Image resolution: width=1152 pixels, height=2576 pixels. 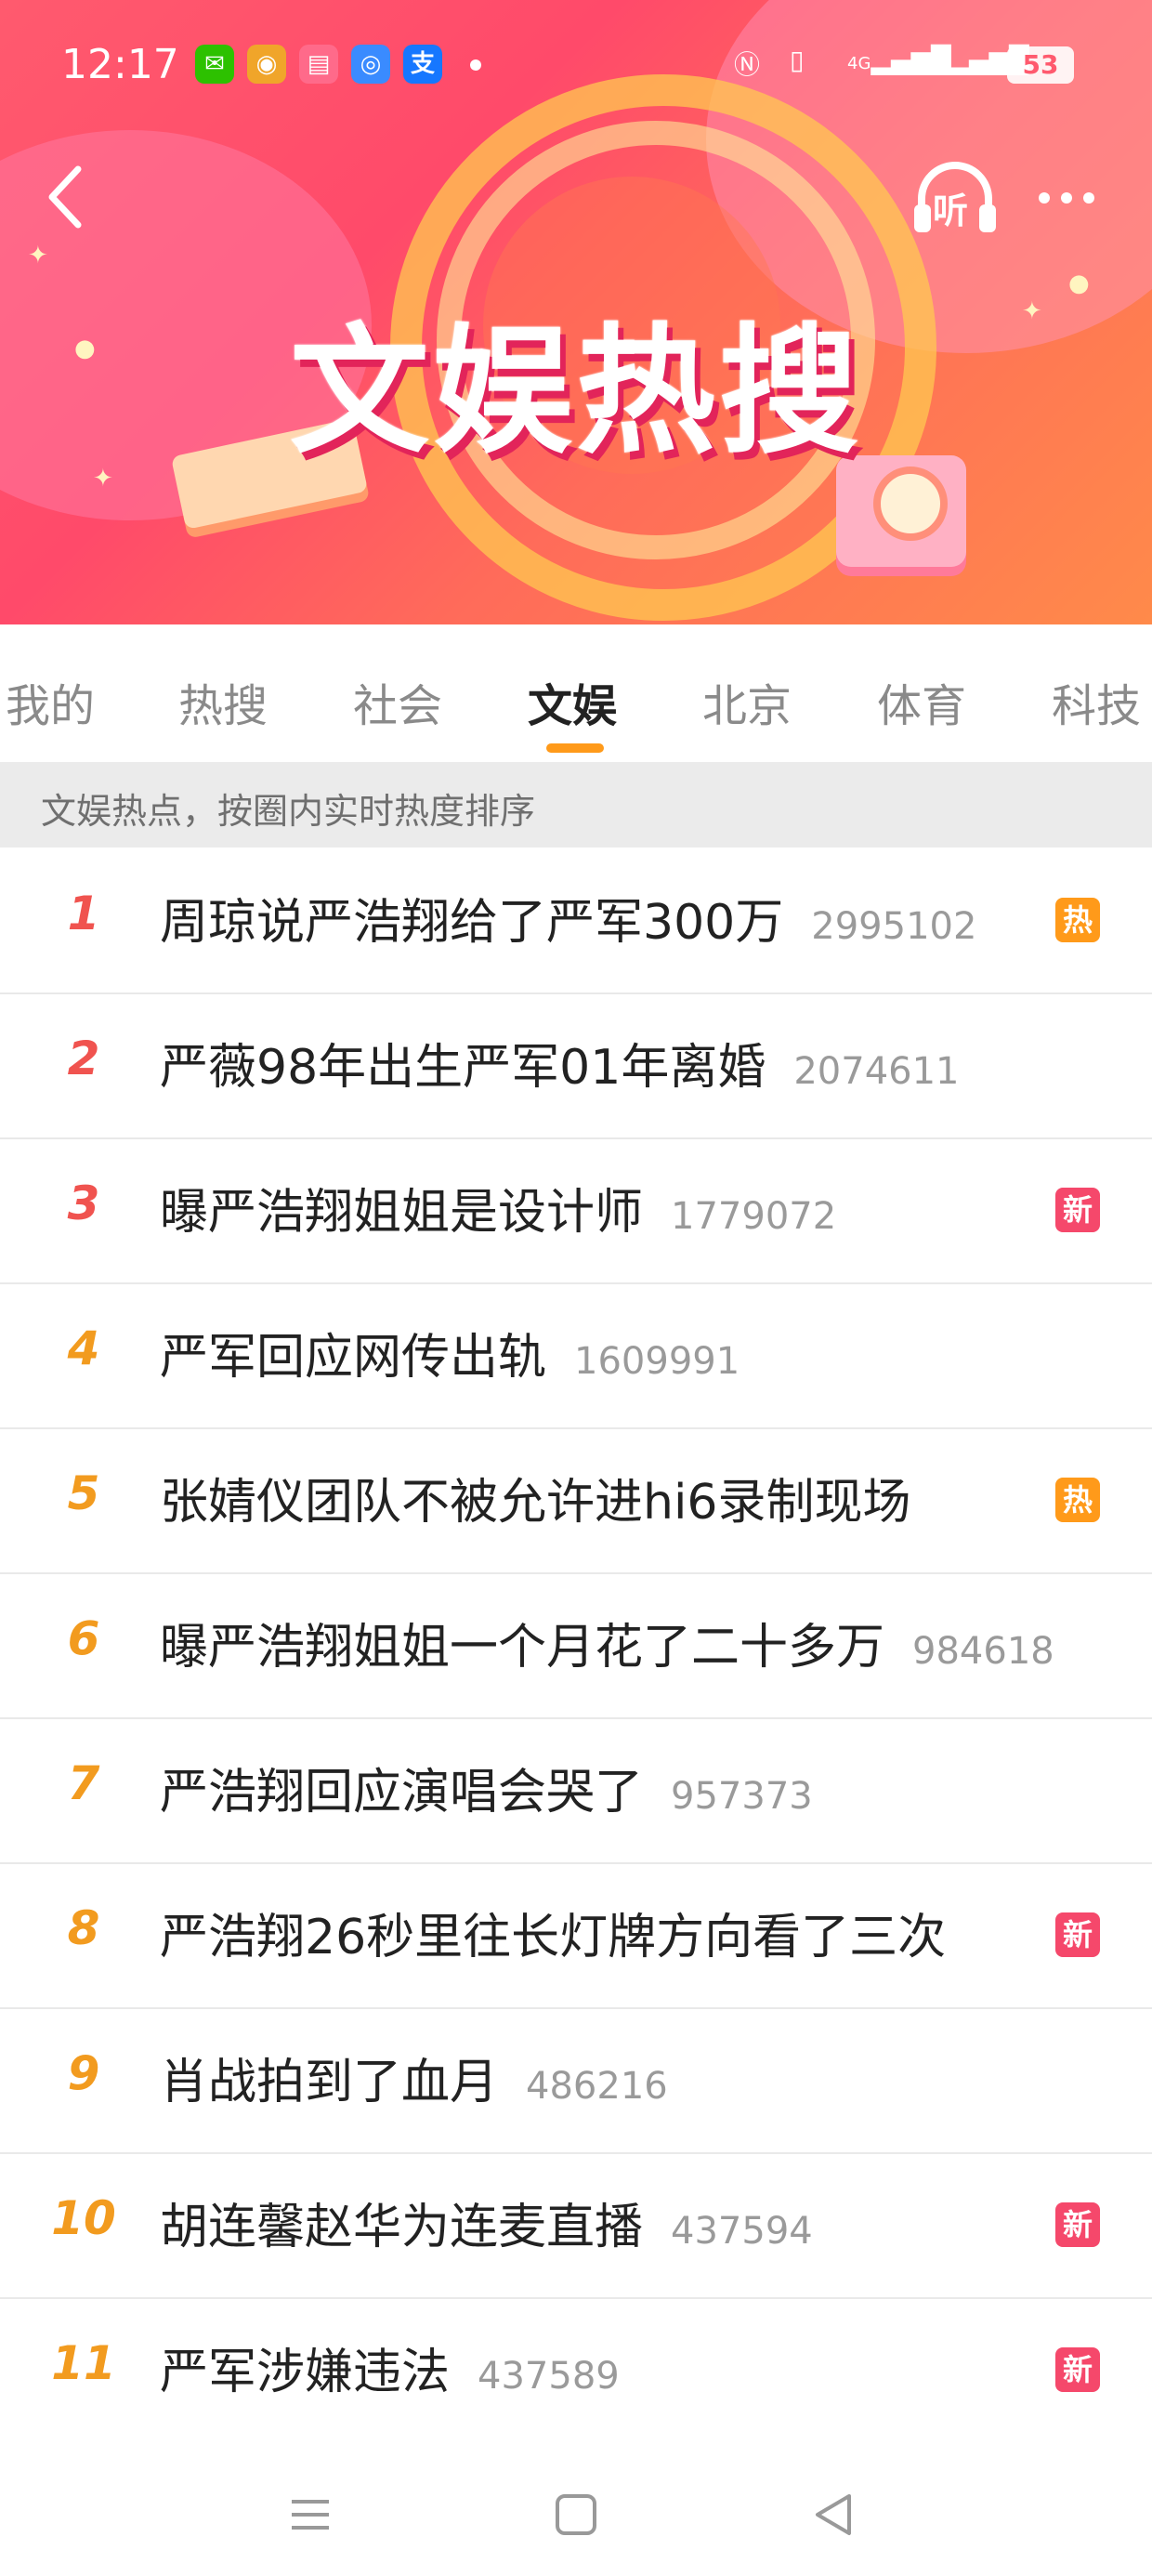 What do you see at coordinates (38, 255) in the screenshot?
I see `sparkle-icon: ✦` at bounding box center [38, 255].